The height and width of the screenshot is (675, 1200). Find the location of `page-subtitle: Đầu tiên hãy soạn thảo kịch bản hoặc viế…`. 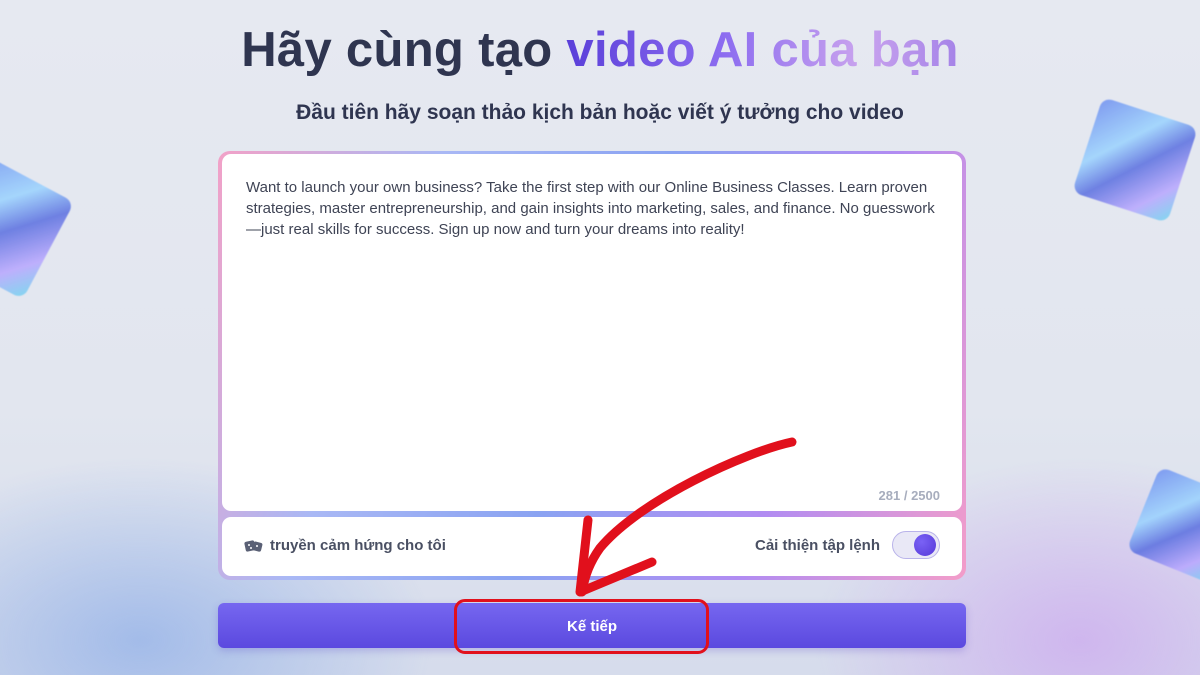

page-subtitle: Đầu tiên hãy soạn thảo kịch bản hoặc viế… is located at coordinates (600, 112).